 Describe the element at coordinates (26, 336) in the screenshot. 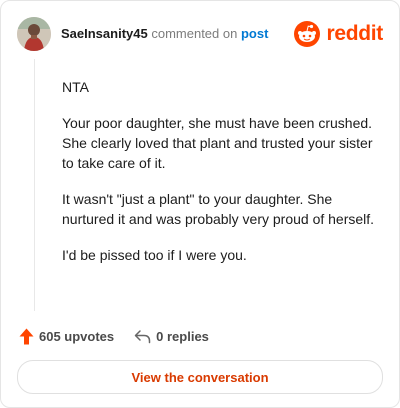

I see `upvote-arrow-icon` at that location.